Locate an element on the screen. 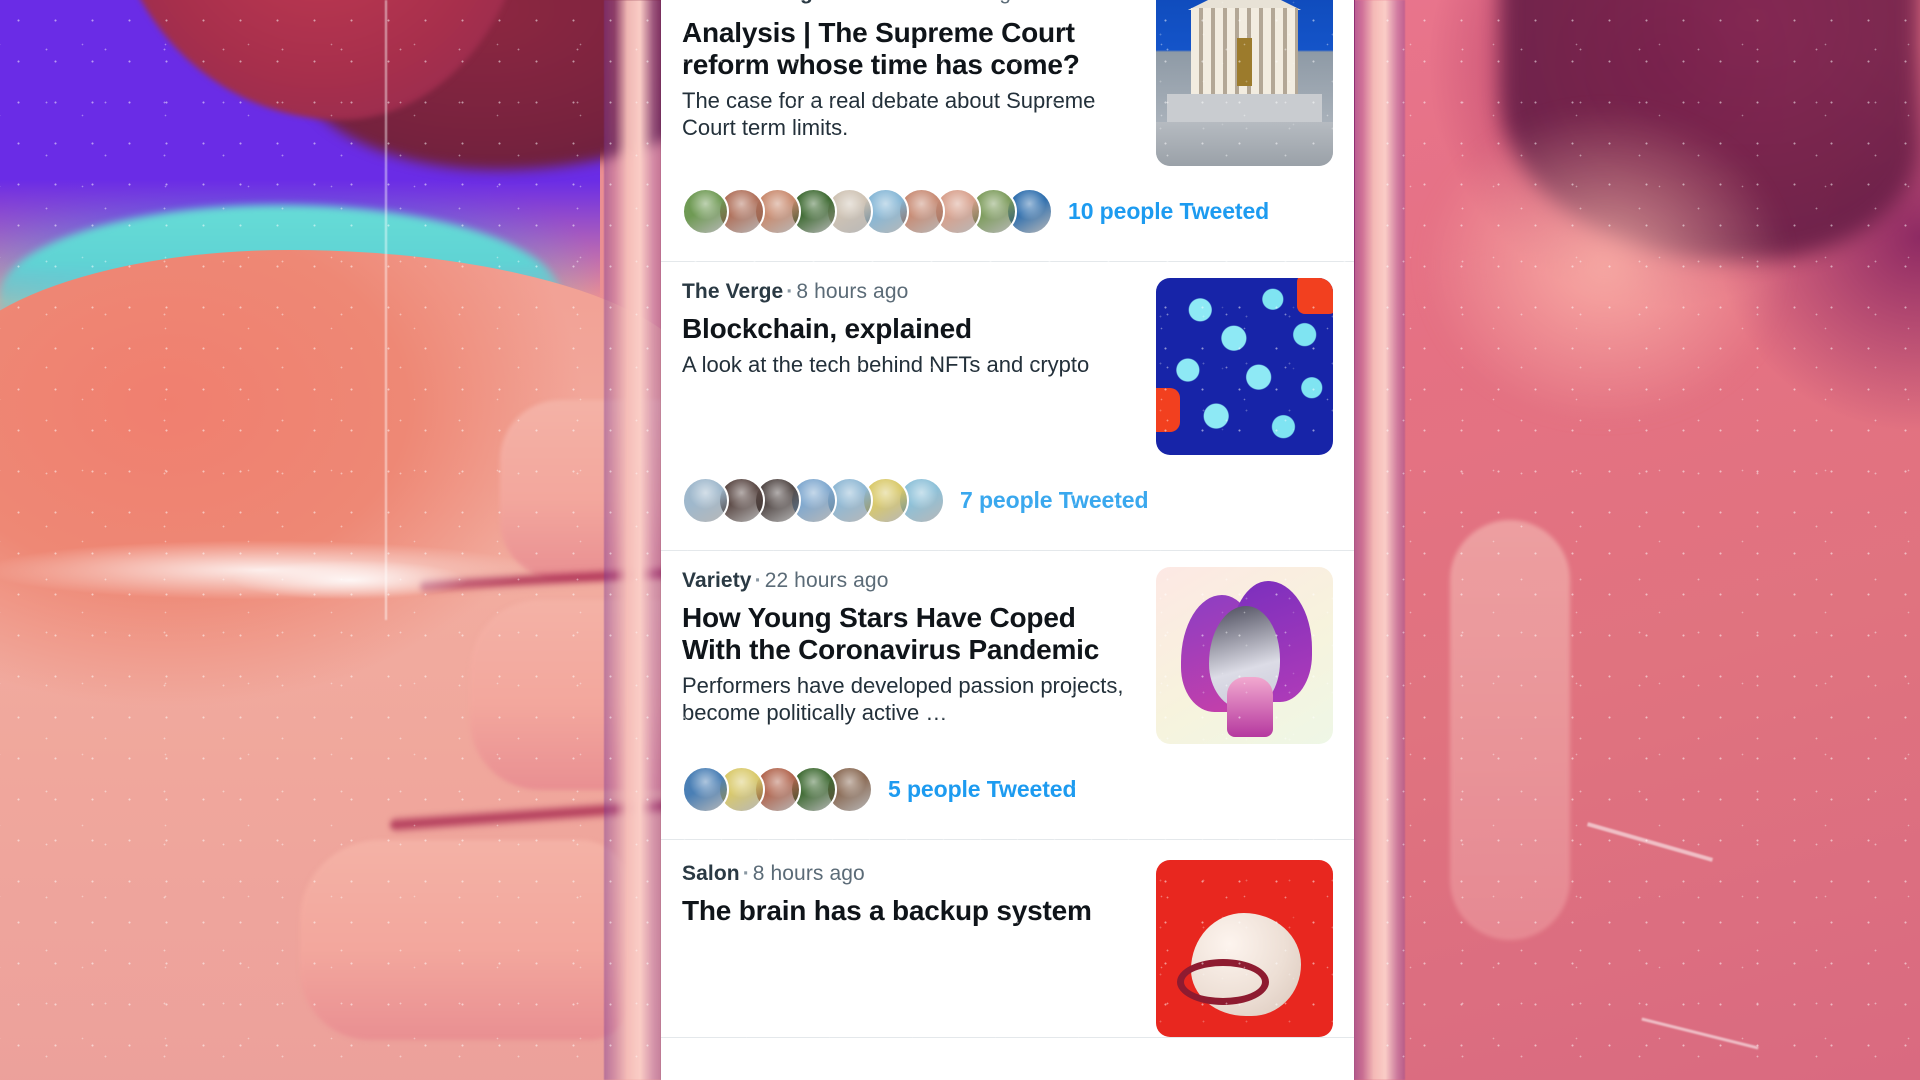 The image size is (1920, 1080). card-meta: The Washington Post·9 hours ago is located at coordinates (911, 4).